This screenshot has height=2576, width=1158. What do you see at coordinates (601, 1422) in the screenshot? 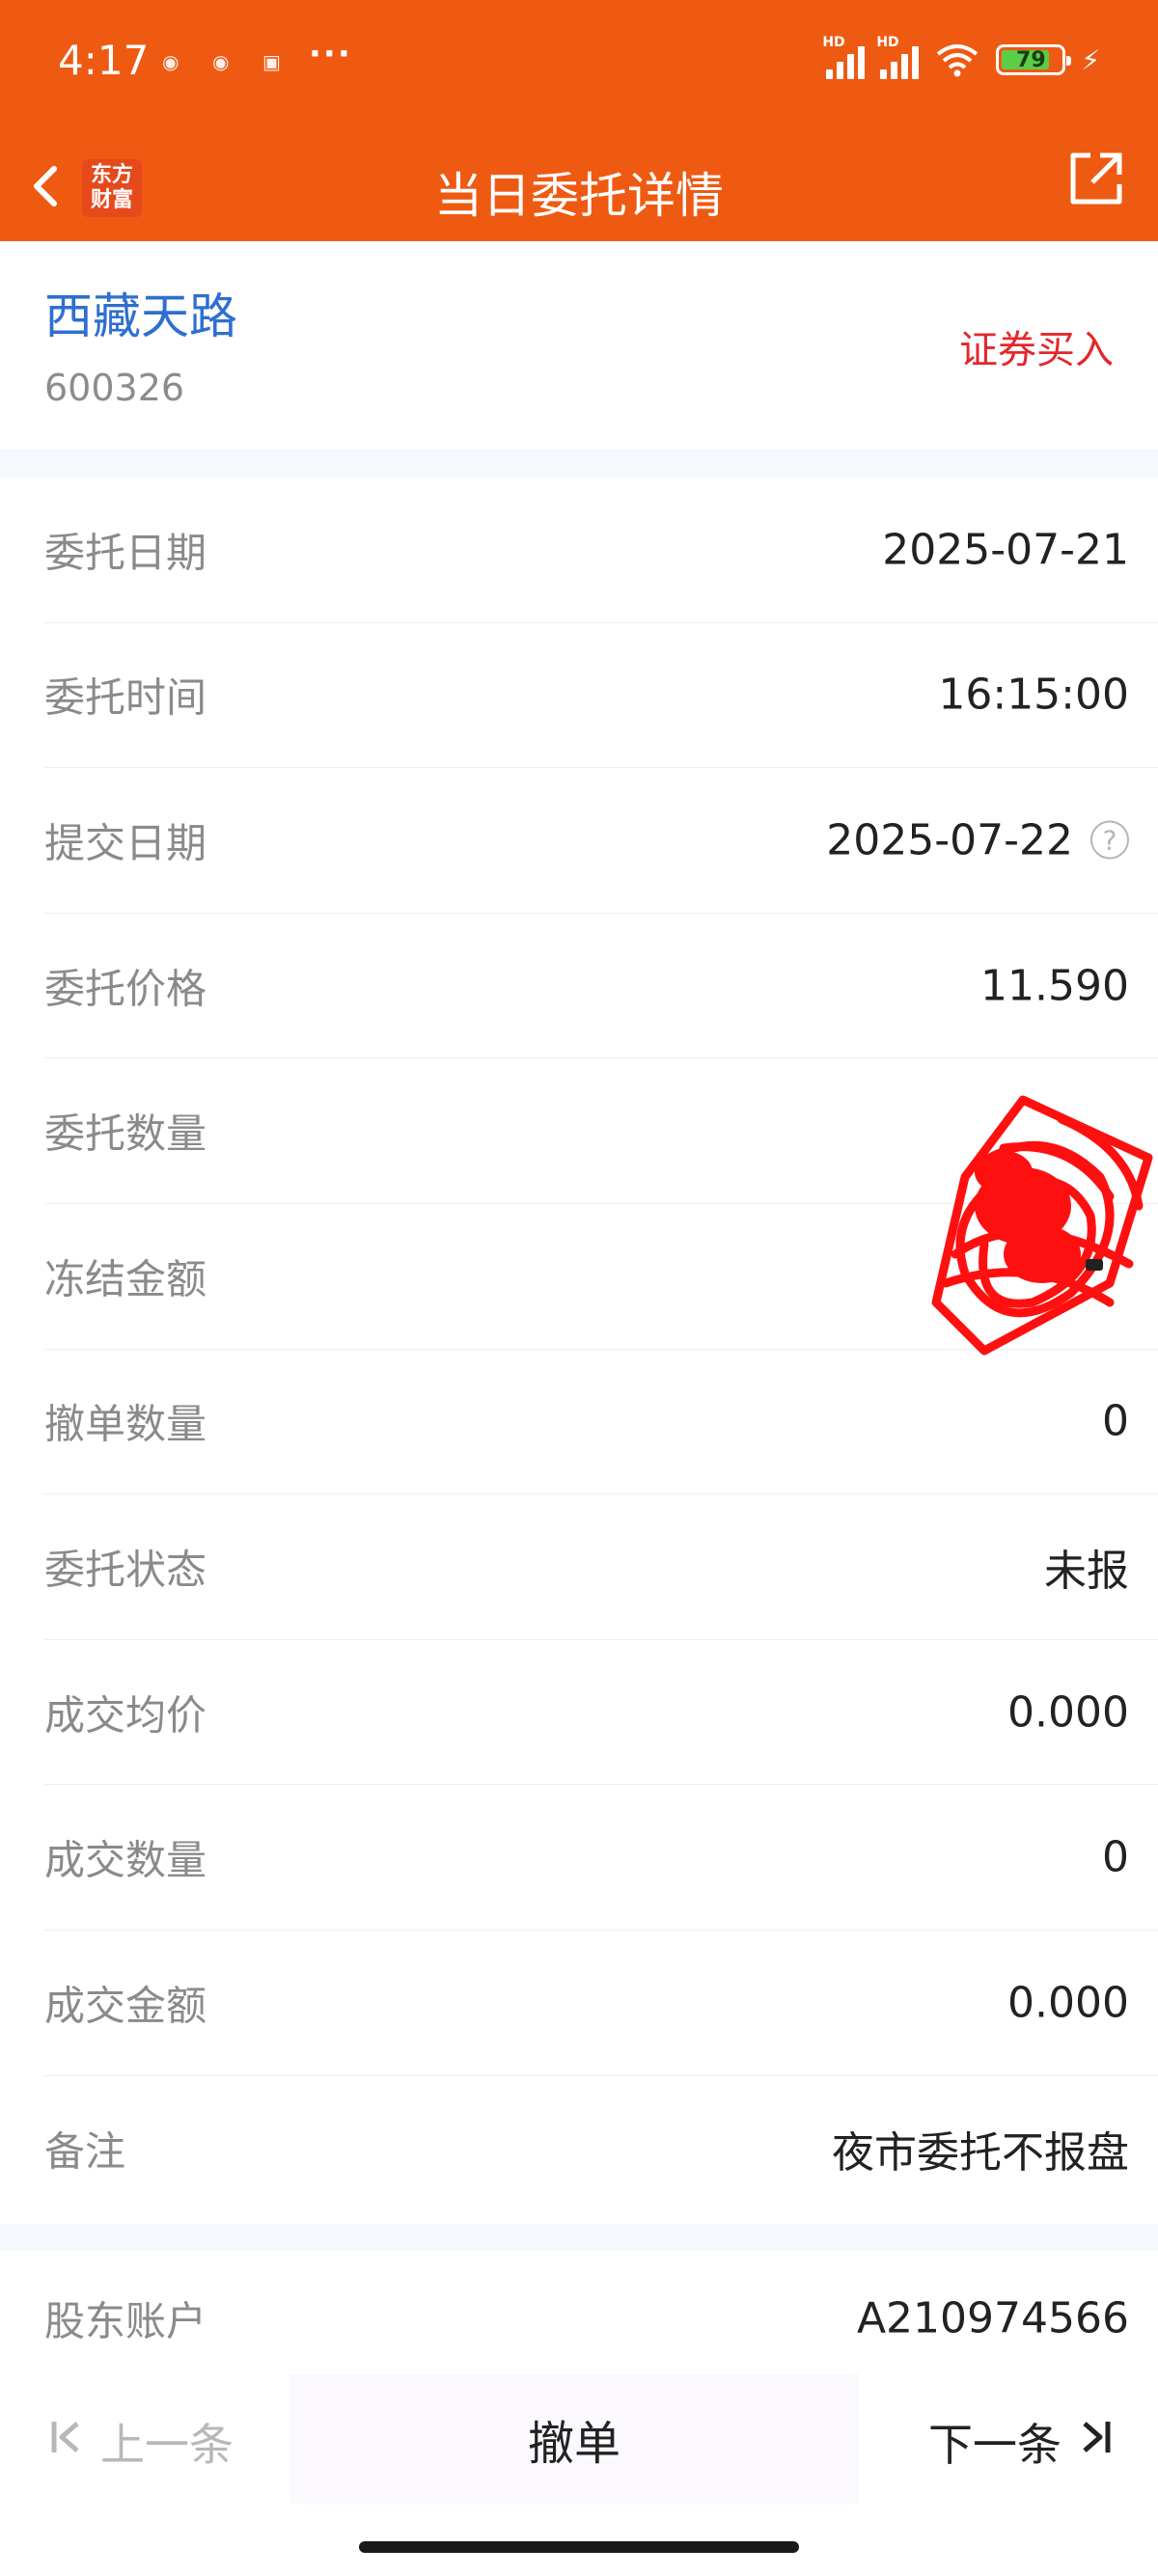
I see `detail-row-cancel-quantity: 撤单数量 0` at bounding box center [601, 1422].